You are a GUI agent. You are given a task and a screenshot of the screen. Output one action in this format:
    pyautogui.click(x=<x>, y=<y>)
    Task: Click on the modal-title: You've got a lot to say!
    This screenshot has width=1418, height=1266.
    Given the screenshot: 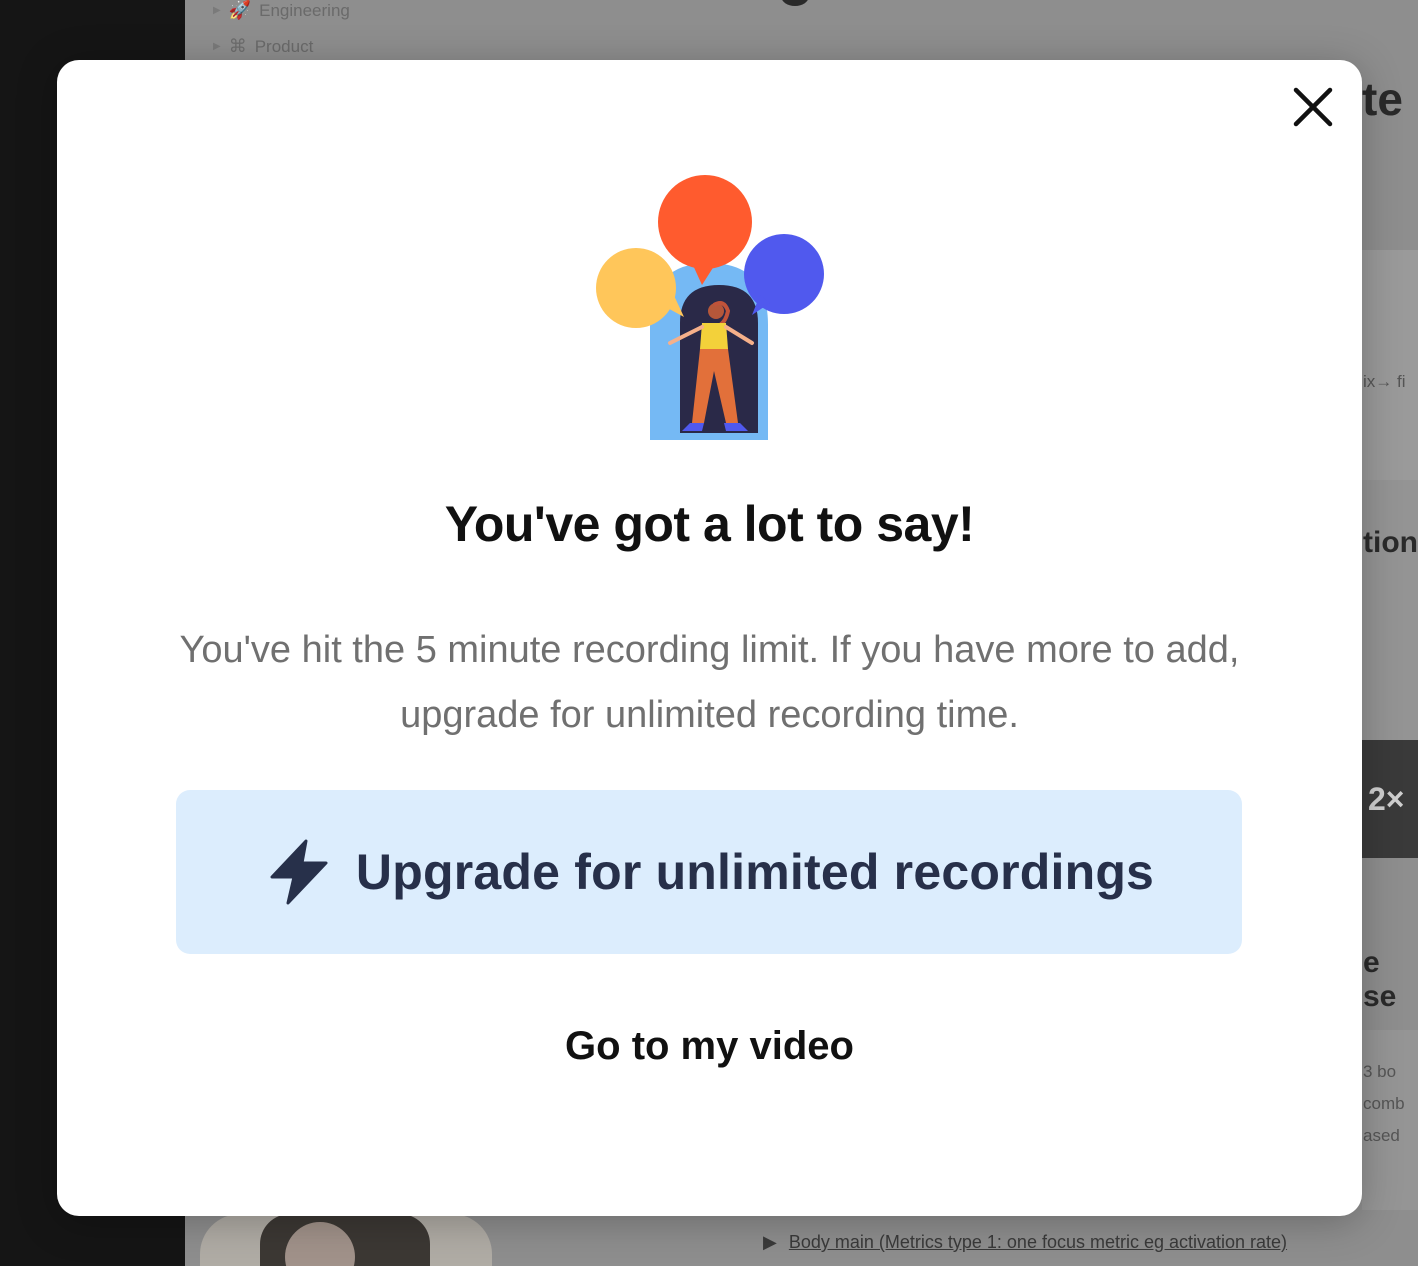 What is the action you would take?
    pyautogui.click(x=709, y=524)
    